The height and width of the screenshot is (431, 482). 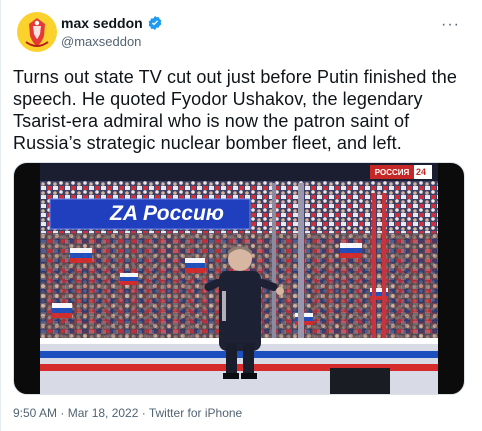 I want to click on author-handle: @maxseddon, so click(x=112, y=41).